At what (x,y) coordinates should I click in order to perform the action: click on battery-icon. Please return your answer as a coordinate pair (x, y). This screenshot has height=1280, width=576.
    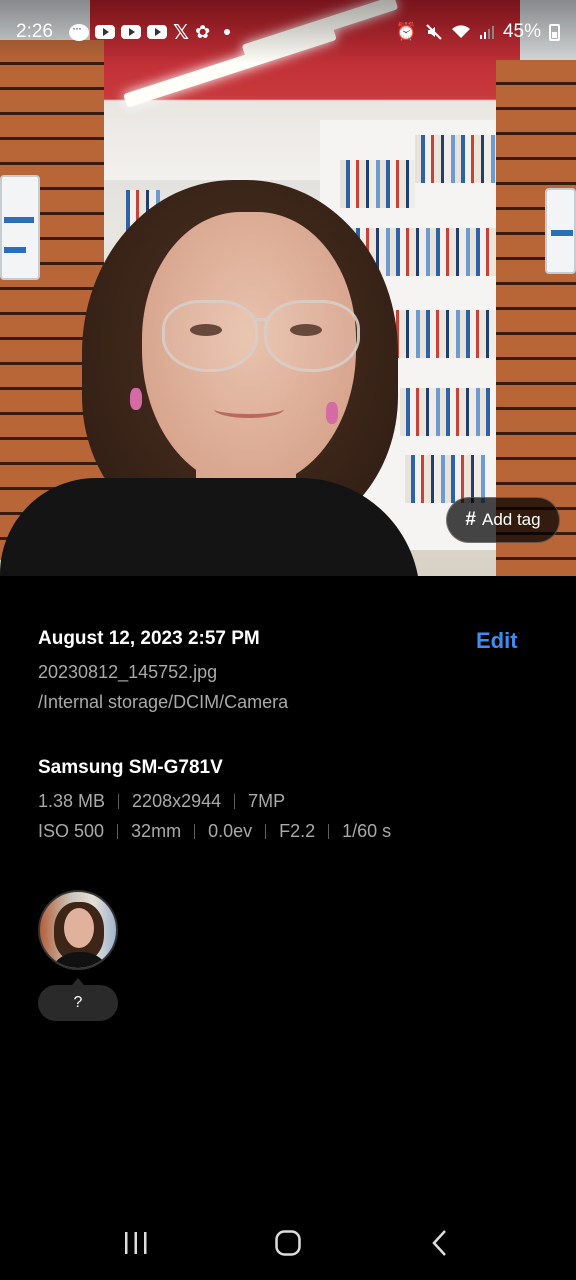
    Looking at the image, I should click on (554, 32).